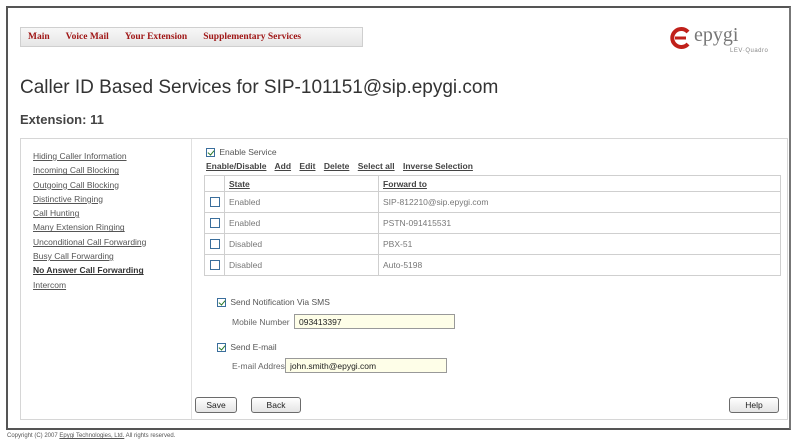  Describe the element at coordinates (680, 38) in the screenshot. I see `epygi-logo-icon` at that location.